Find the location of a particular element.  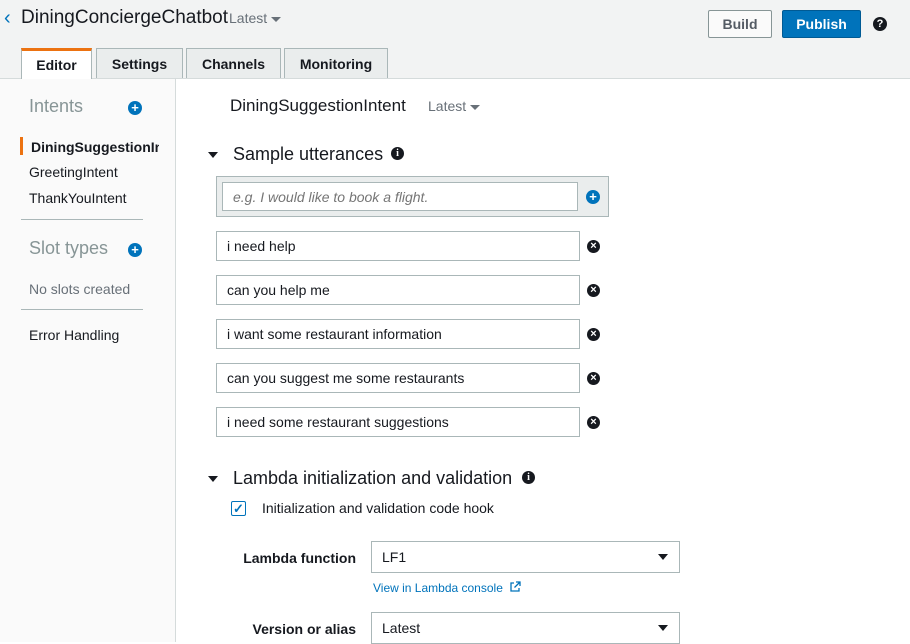

utterance-field: i want some restaurant information is located at coordinates (398, 334).